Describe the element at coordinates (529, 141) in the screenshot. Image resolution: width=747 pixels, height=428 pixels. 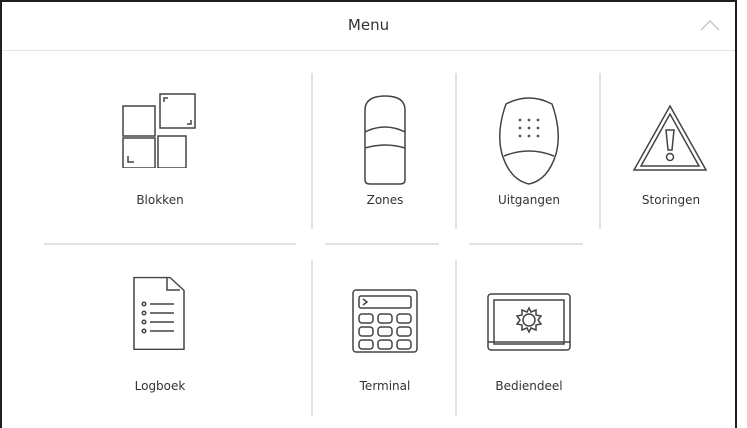
I see `outputs-siren-icon` at that location.